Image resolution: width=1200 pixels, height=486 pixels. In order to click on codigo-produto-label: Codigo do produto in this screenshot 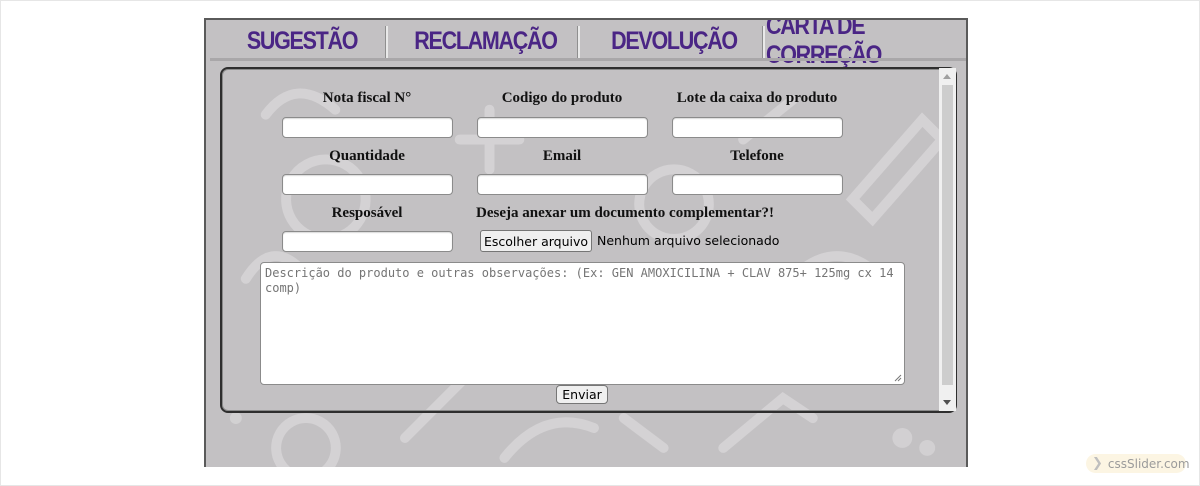, I will do `click(562, 98)`.